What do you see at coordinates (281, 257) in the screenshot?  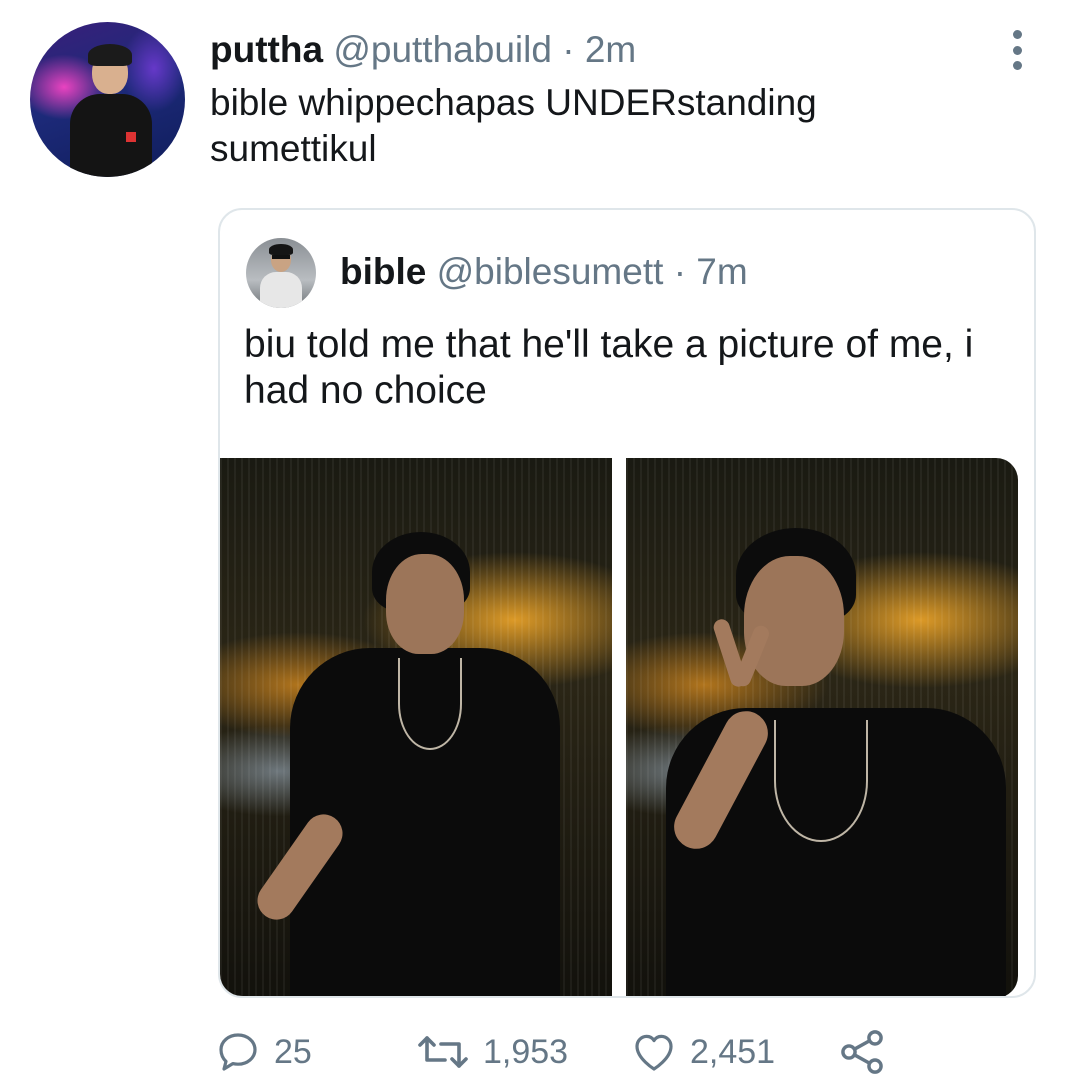 I see `avatar-figure-glasses` at bounding box center [281, 257].